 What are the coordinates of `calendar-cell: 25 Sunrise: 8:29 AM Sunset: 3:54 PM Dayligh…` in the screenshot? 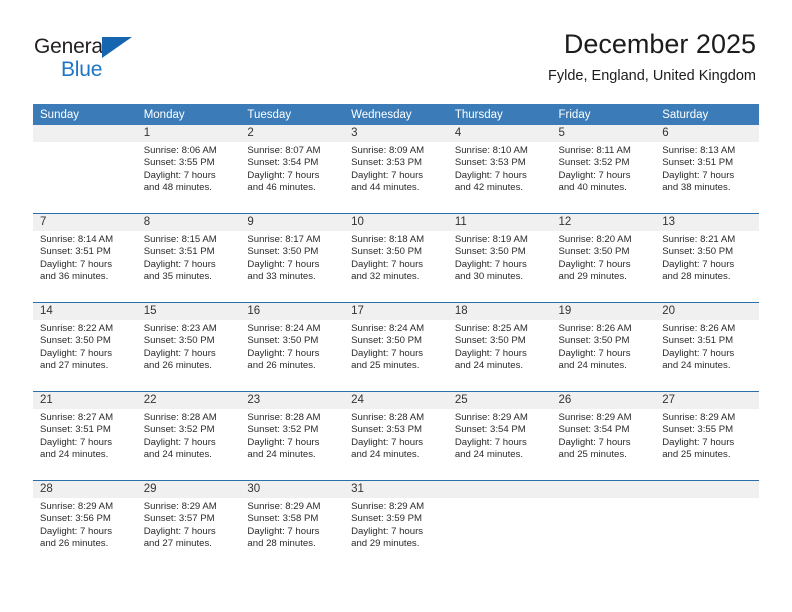 It's located at (499, 436).